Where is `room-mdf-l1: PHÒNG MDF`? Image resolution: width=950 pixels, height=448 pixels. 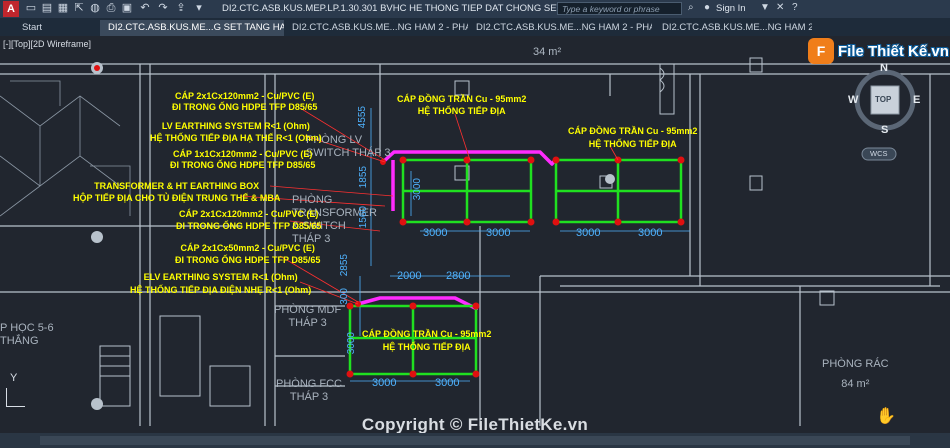
room-mdf-l1: PHÒNG MDF is located at coordinates (308, 310).